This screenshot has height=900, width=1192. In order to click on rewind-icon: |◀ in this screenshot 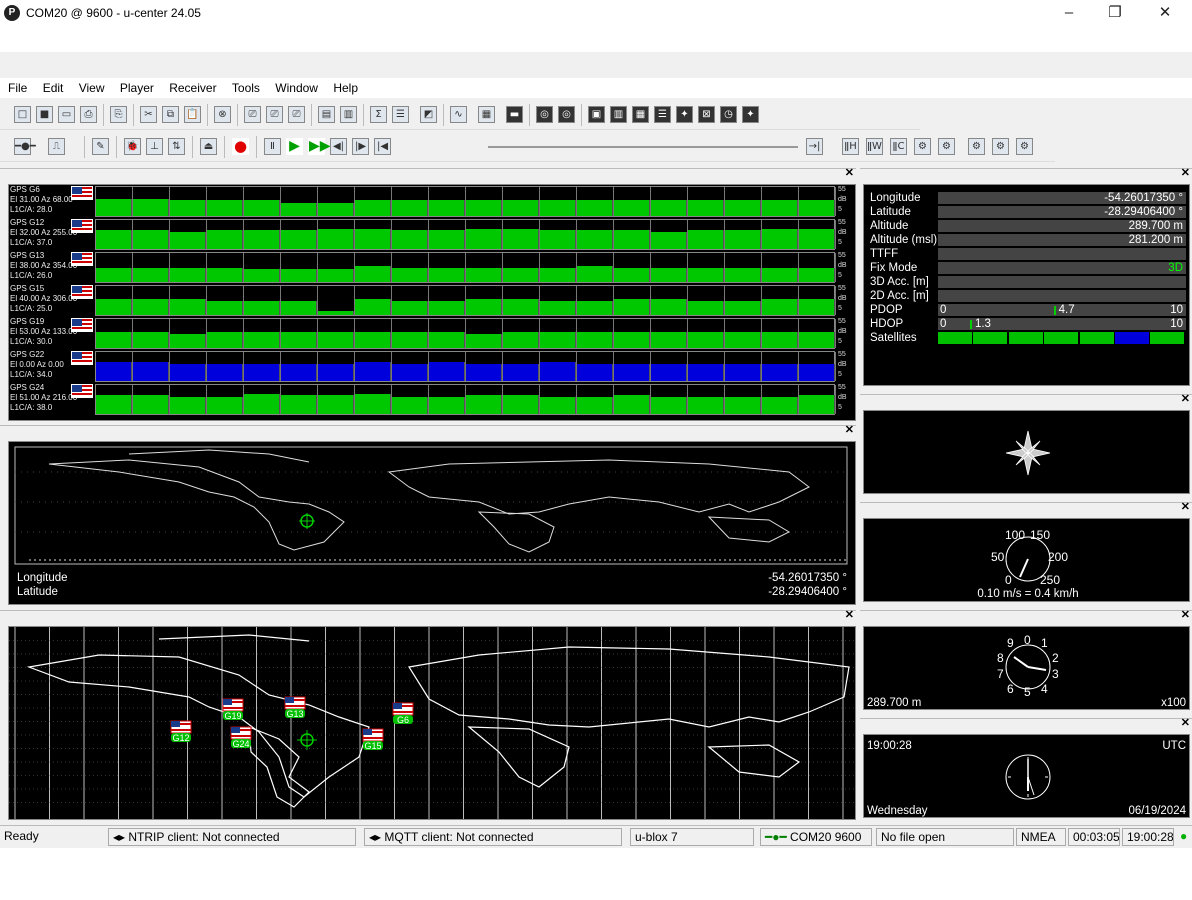, I will do `click(382, 146)`.